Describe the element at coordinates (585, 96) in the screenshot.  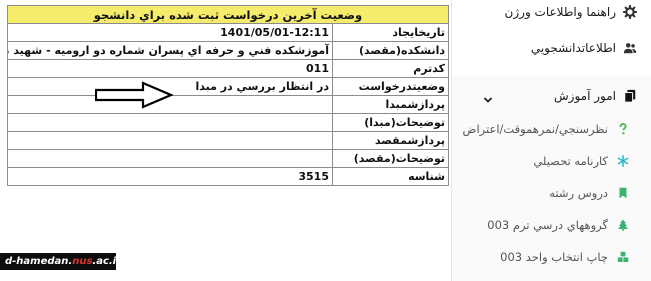
I see `sidebar-item-label: امور آموزش` at that location.